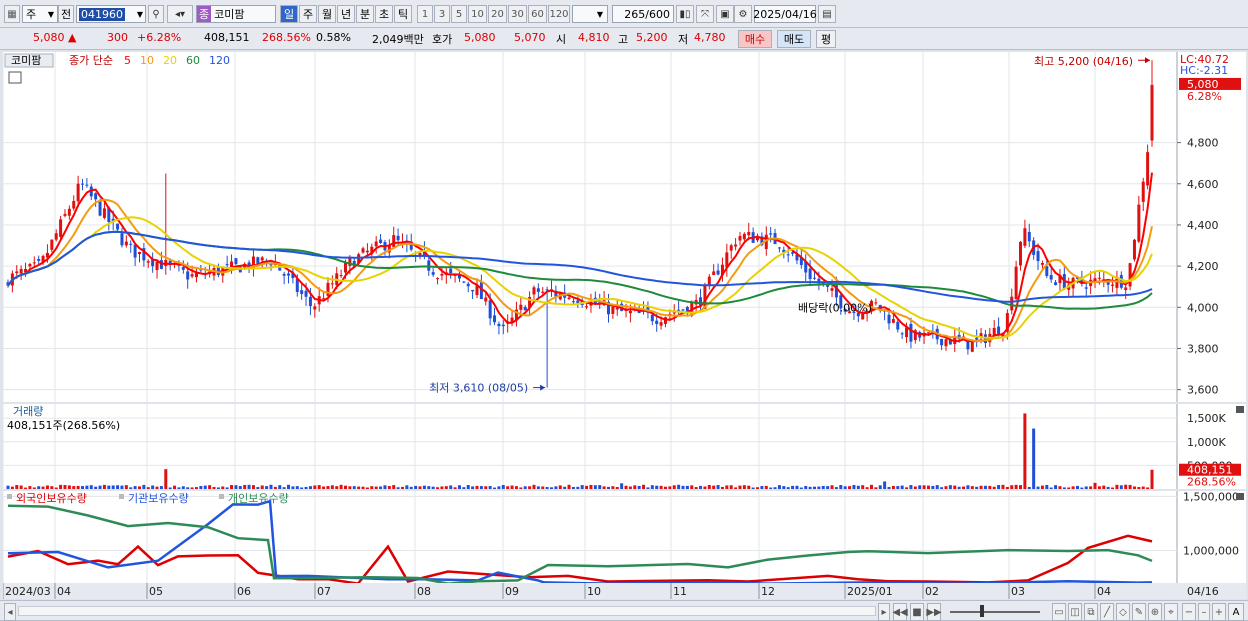 Image resolution: width=1248 pixels, height=621 pixels. What do you see at coordinates (934, 612) in the screenshot?
I see `forward-icon: ▶▶` at bounding box center [934, 612].